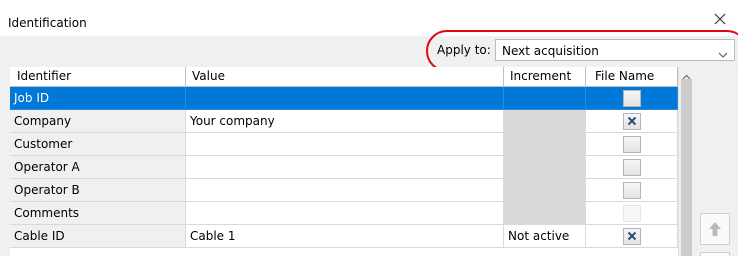 This screenshot has height=256, width=738. What do you see at coordinates (98, 144) in the screenshot?
I see `identifier-cell: Customer` at bounding box center [98, 144].